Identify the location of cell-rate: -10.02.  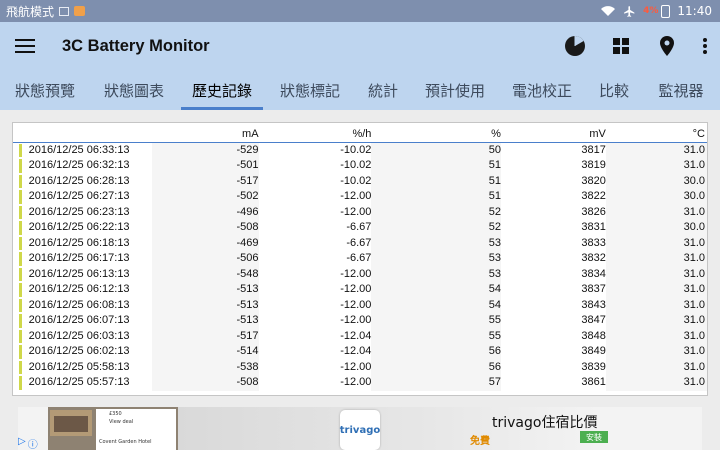
(356, 149).